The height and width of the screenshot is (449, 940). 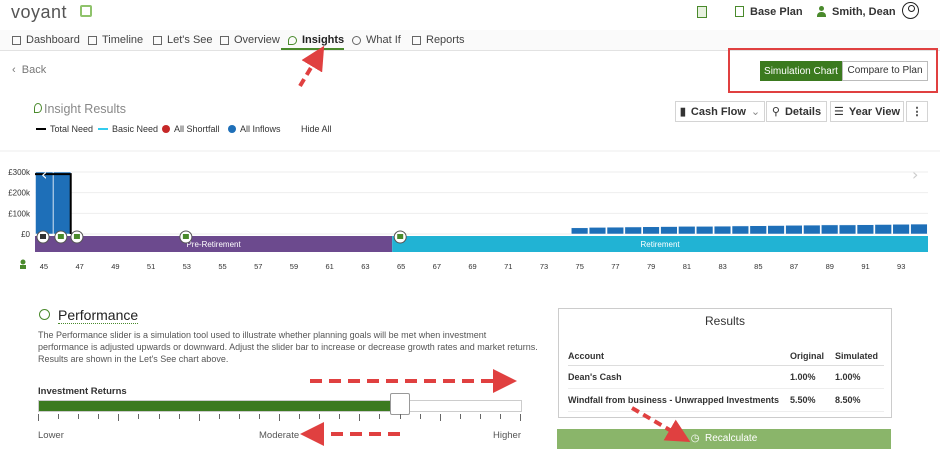 What do you see at coordinates (865, 266) in the screenshot?
I see `x-tick-label: 91` at bounding box center [865, 266].